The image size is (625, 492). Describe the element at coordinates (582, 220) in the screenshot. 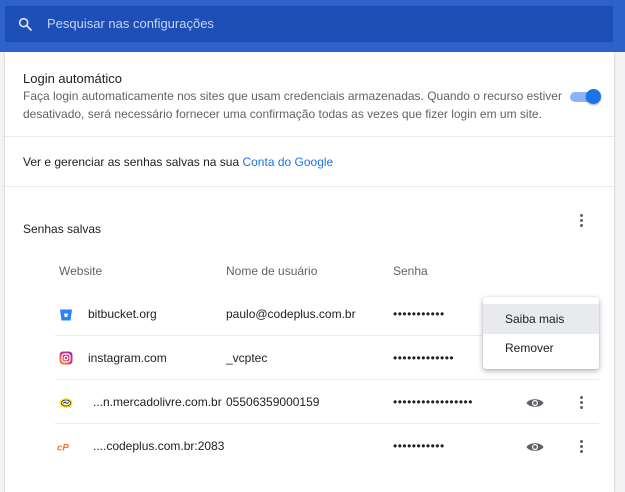

I see `saved-passwords-more-menu-icon` at that location.